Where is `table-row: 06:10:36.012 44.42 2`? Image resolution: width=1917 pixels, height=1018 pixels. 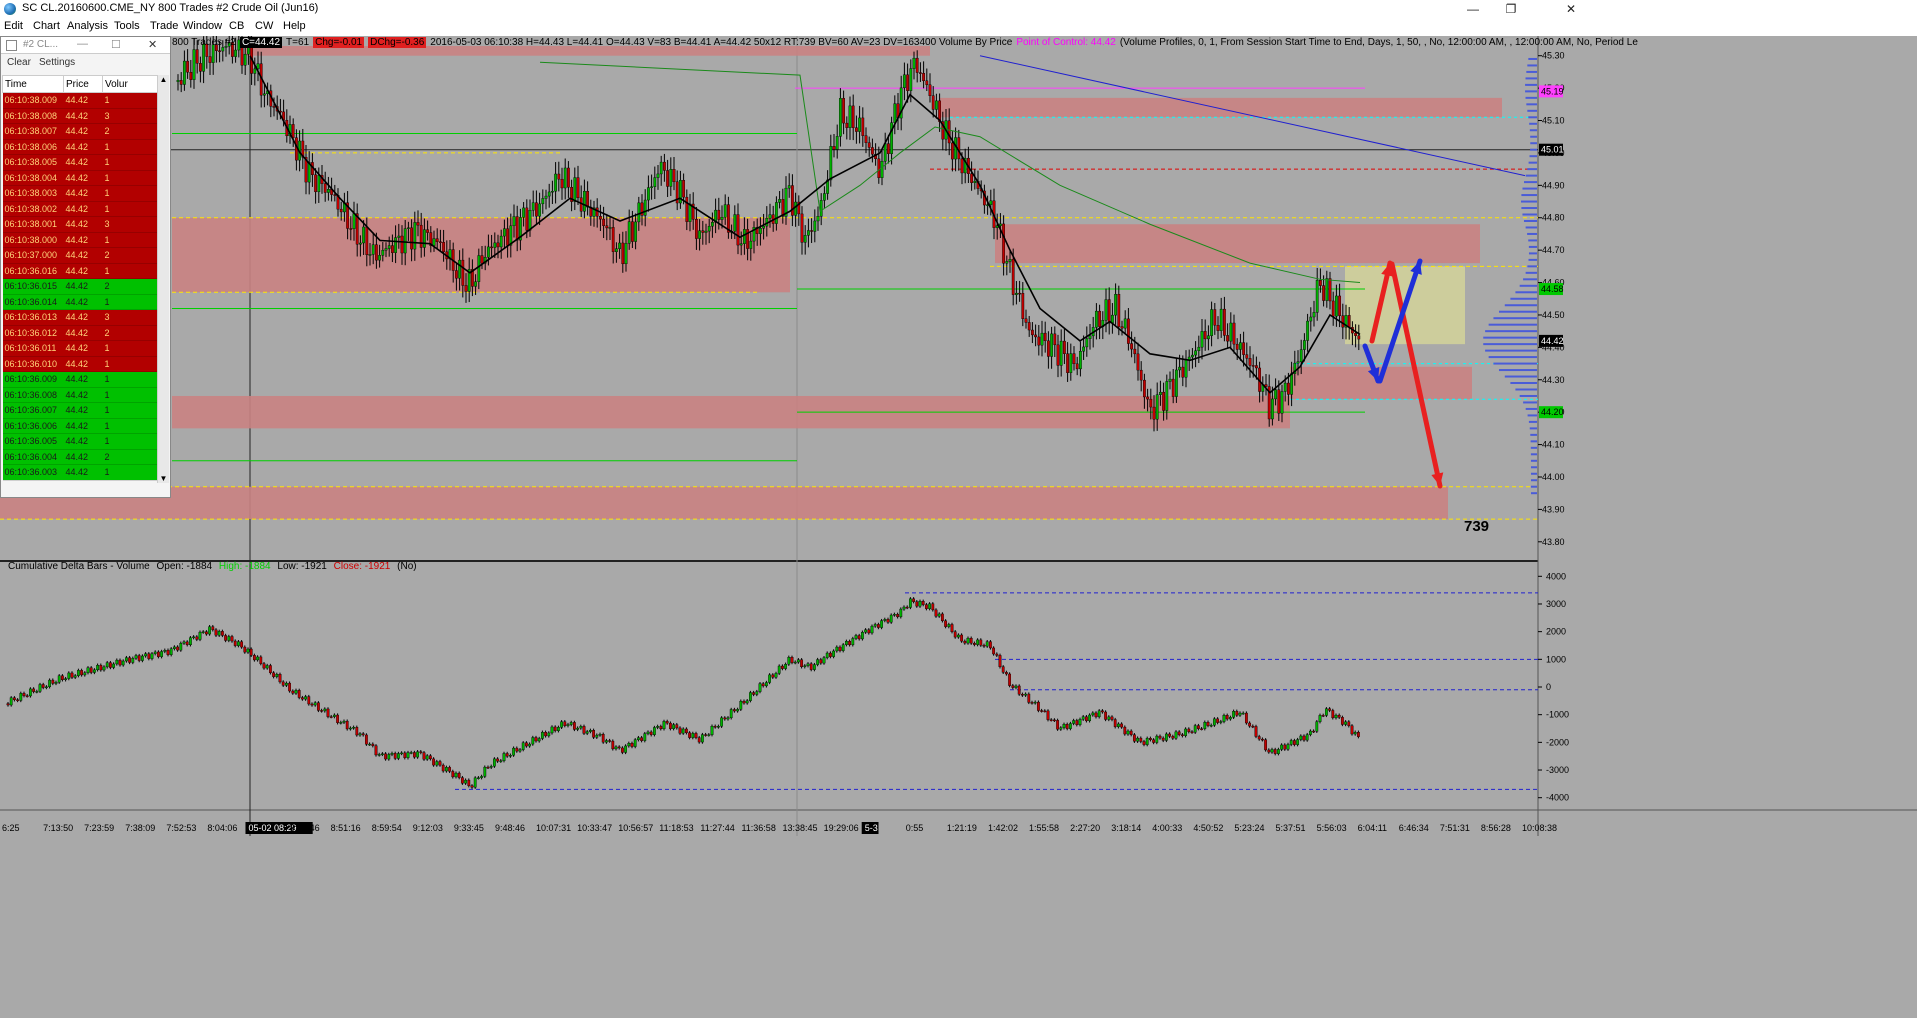 table-row: 06:10:36.012 44.42 2 is located at coordinates (80, 333).